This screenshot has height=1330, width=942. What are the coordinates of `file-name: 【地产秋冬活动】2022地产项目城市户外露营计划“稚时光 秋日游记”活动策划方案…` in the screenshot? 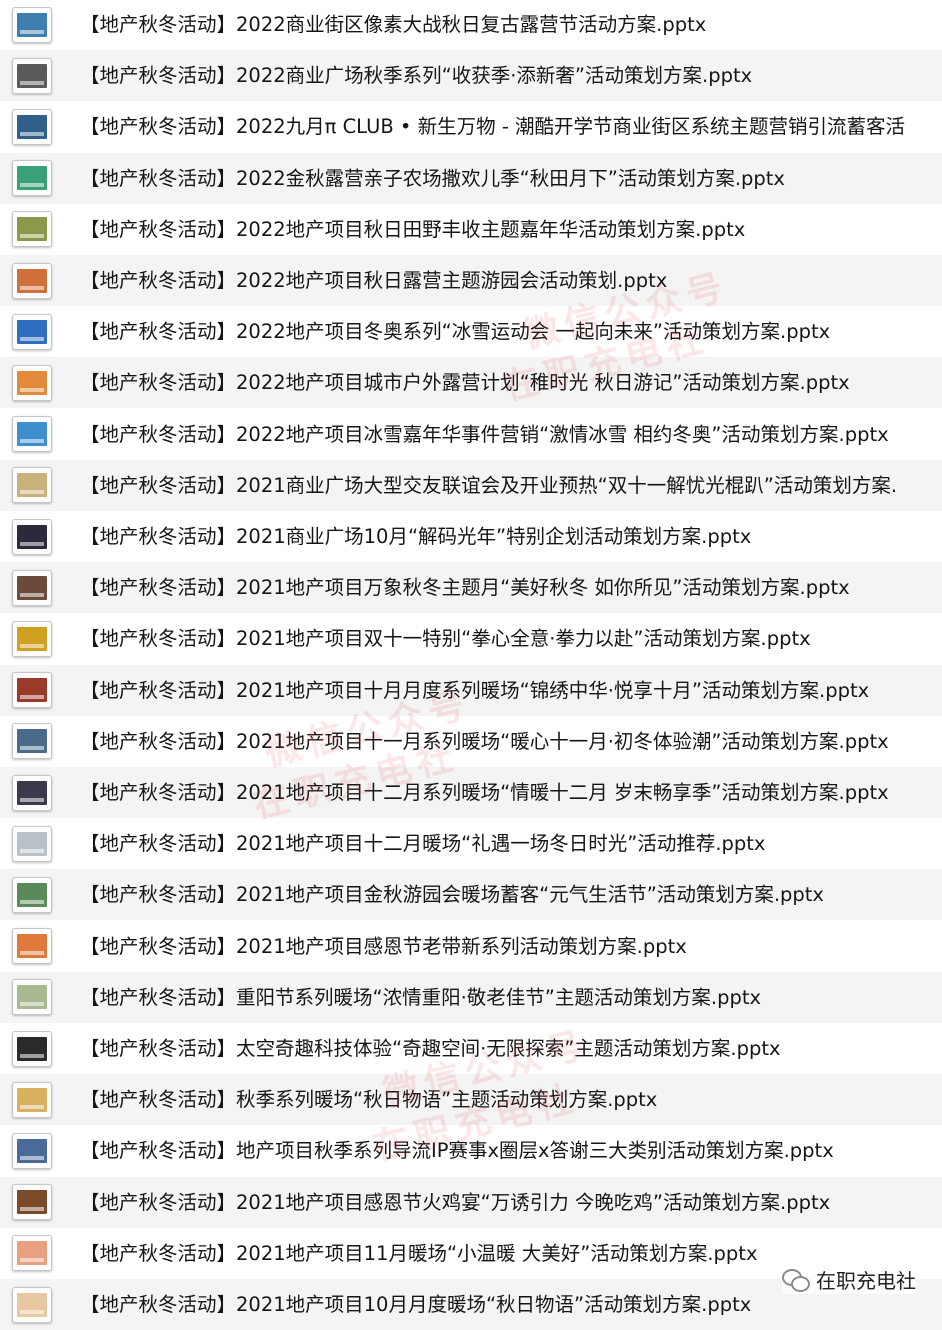 It's located at (465, 382).